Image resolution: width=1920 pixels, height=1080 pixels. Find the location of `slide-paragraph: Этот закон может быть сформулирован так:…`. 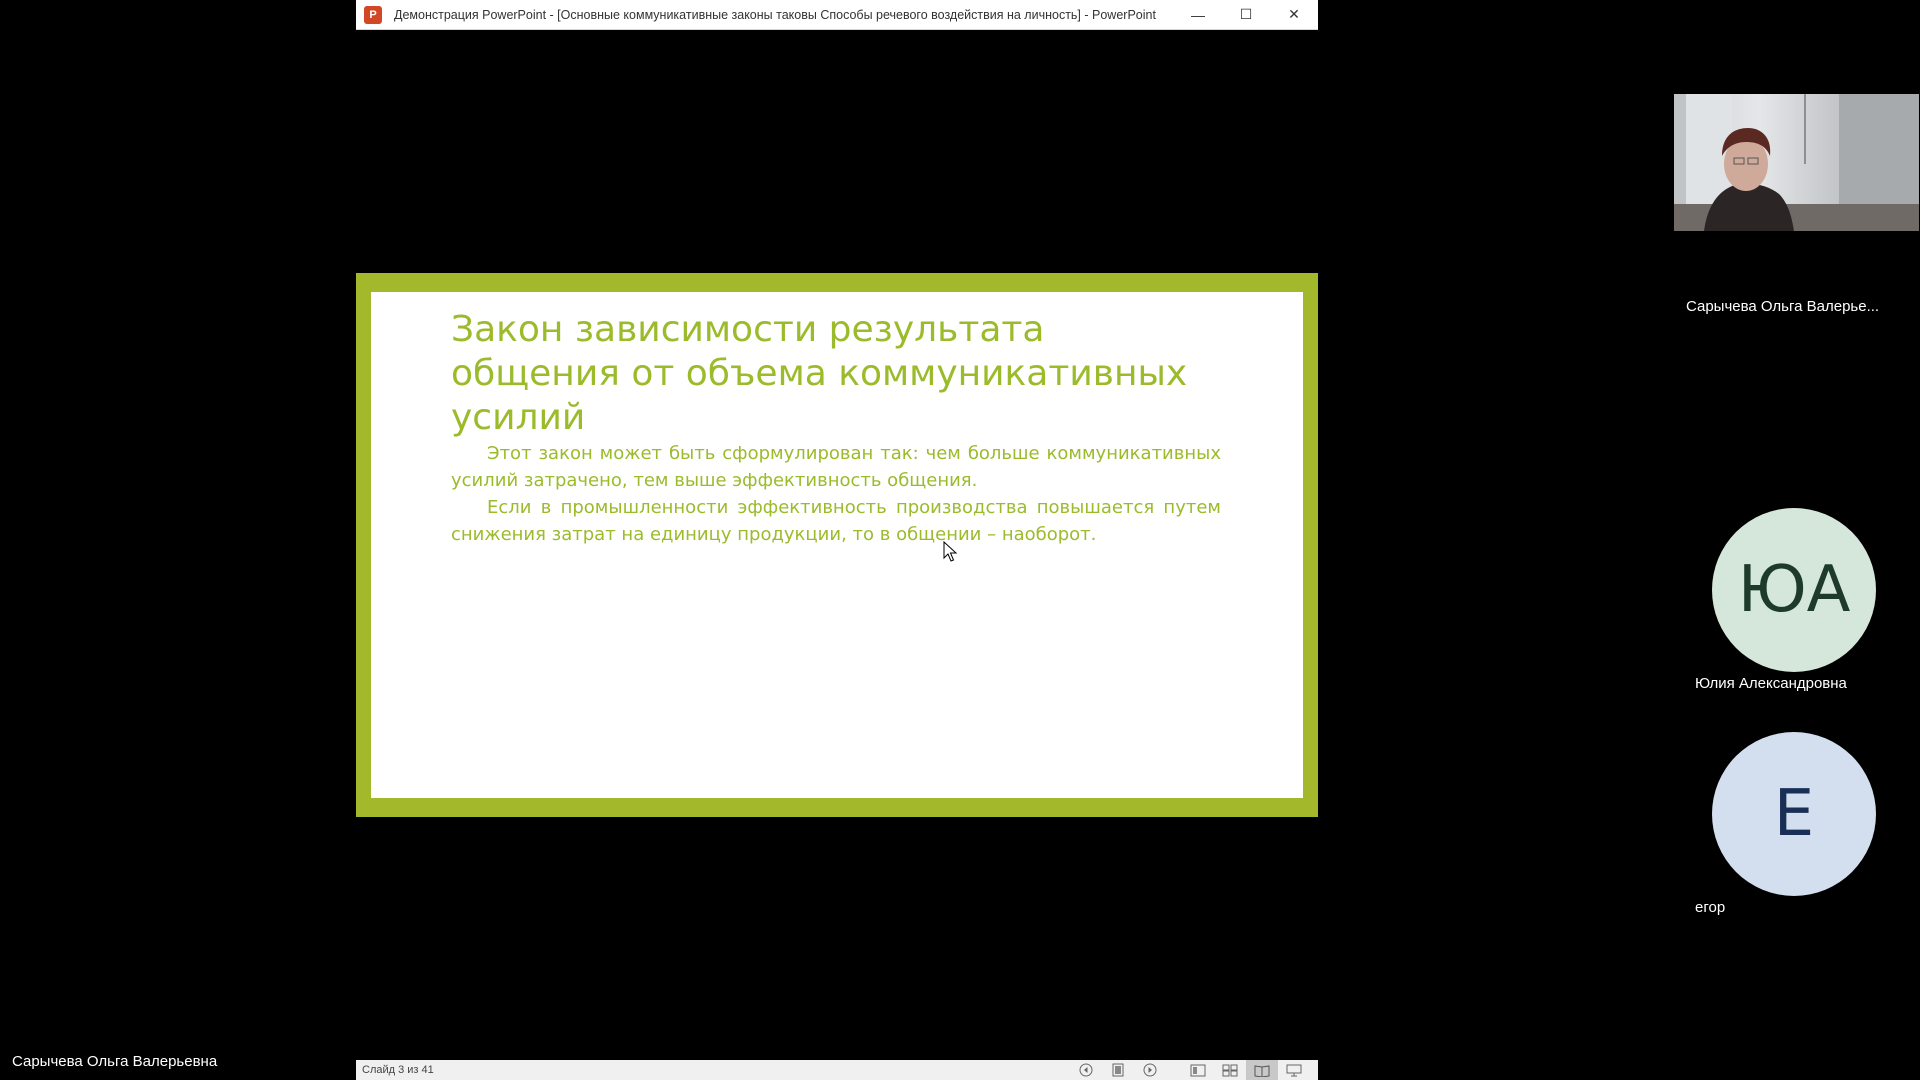

slide-paragraph: Этот закон может быть сформулирован так:… is located at coordinates (836, 467).